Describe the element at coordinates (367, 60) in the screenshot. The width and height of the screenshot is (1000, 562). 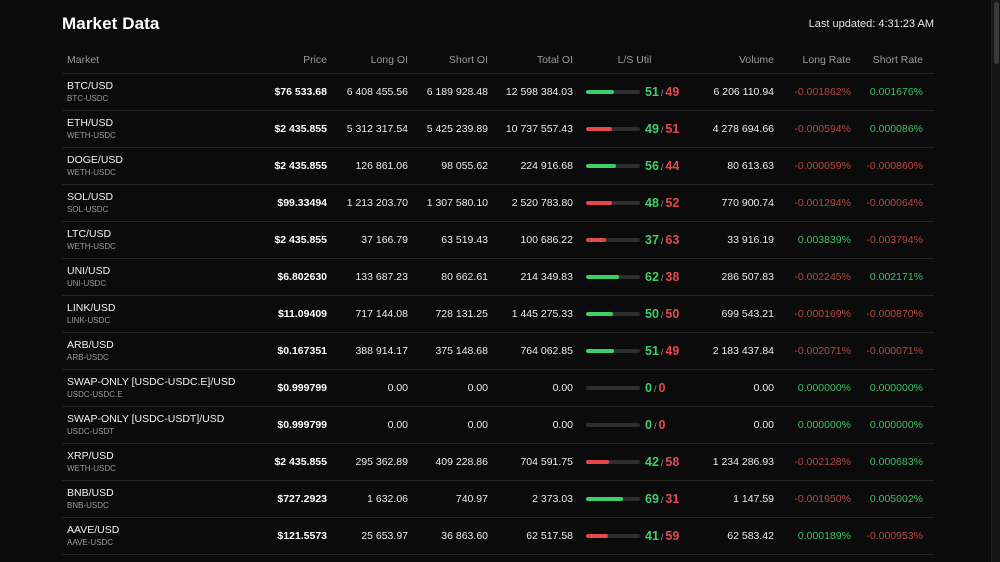
I see `column-header-long-oi: Long OI` at that location.